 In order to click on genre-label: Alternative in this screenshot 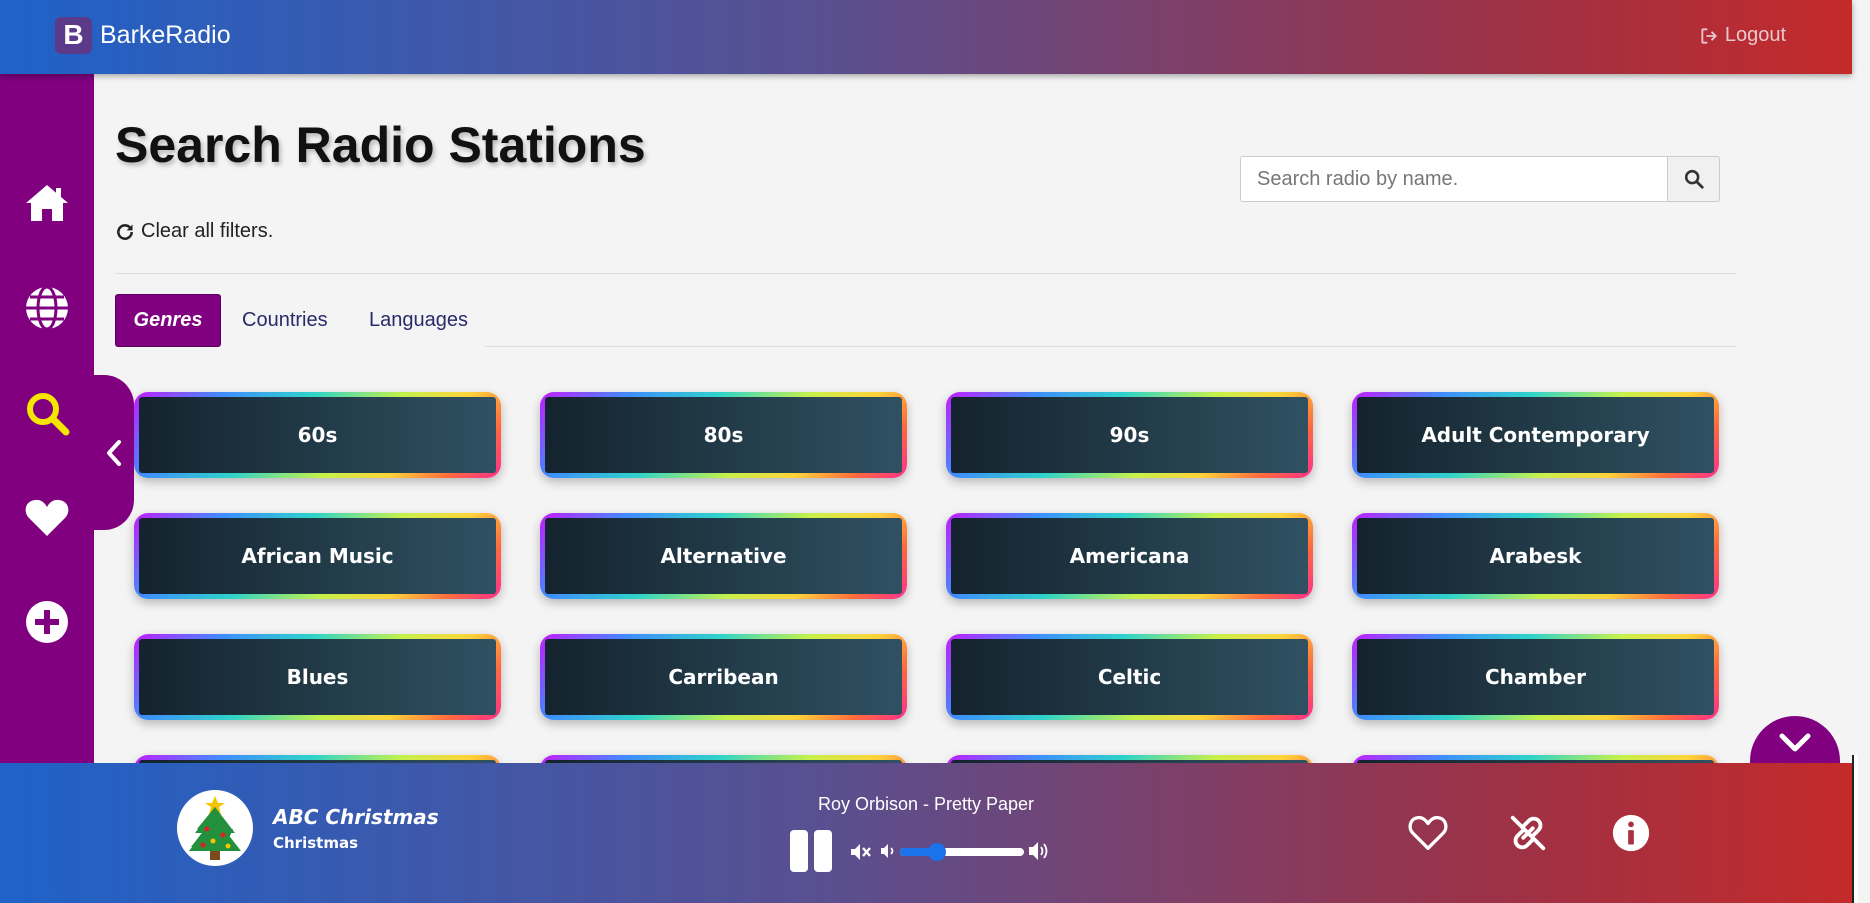, I will do `click(723, 556)`.